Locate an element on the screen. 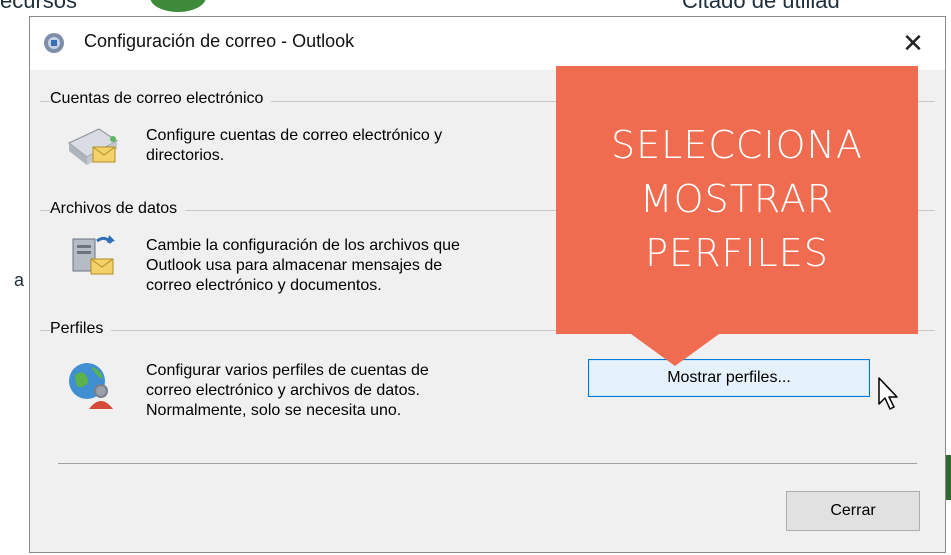 Image resolution: width=951 pixels, height=555 pixels. background-green-bar is located at coordinates (948, 477).